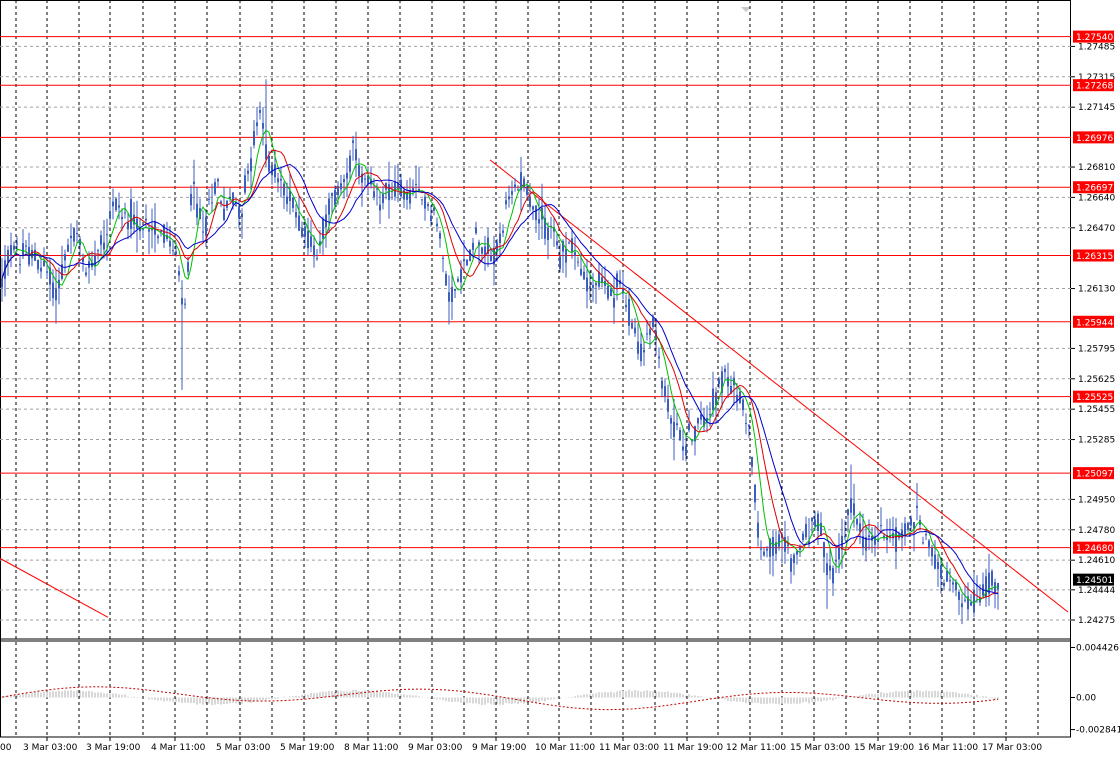 The image size is (1120, 758). I want to click on y-tick-label: 1.24444, so click(1096, 591).